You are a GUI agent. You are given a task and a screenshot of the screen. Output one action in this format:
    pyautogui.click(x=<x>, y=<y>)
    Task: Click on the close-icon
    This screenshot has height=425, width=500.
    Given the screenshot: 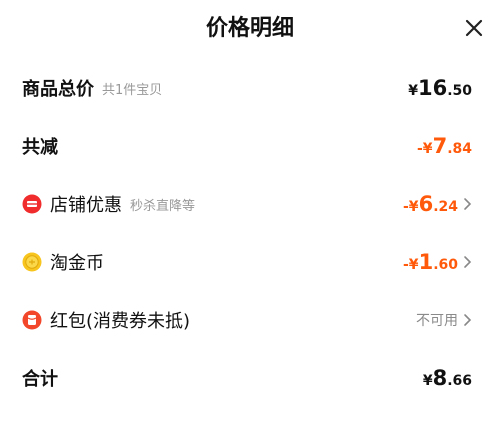 What is the action you would take?
    pyautogui.click(x=474, y=28)
    